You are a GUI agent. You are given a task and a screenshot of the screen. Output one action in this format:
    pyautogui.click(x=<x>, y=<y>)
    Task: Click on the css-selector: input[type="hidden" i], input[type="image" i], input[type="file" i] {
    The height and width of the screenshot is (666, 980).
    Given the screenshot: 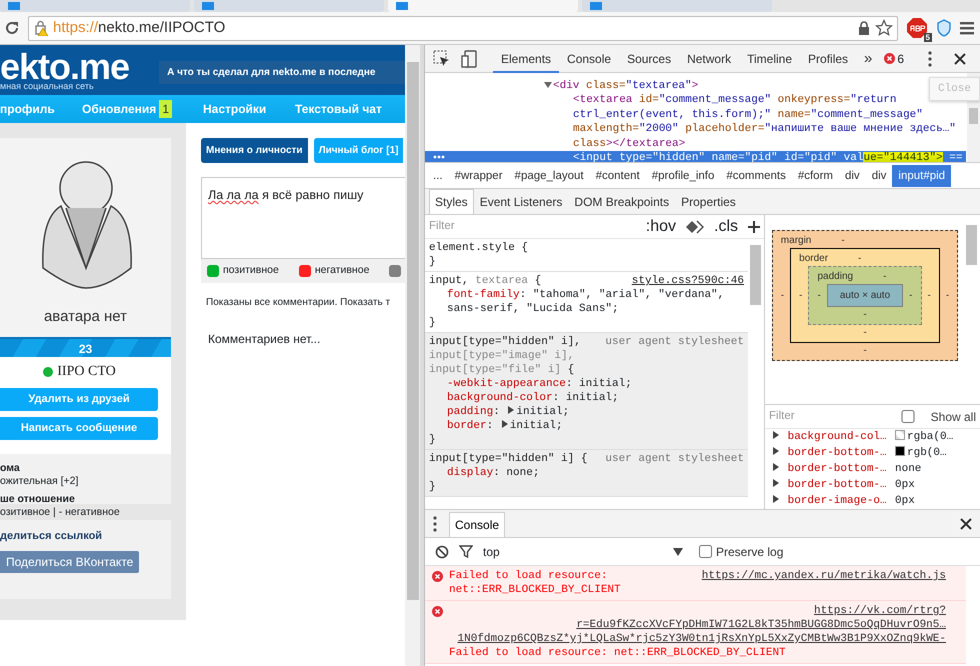 What is the action you would take?
    pyautogui.click(x=505, y=356)
    